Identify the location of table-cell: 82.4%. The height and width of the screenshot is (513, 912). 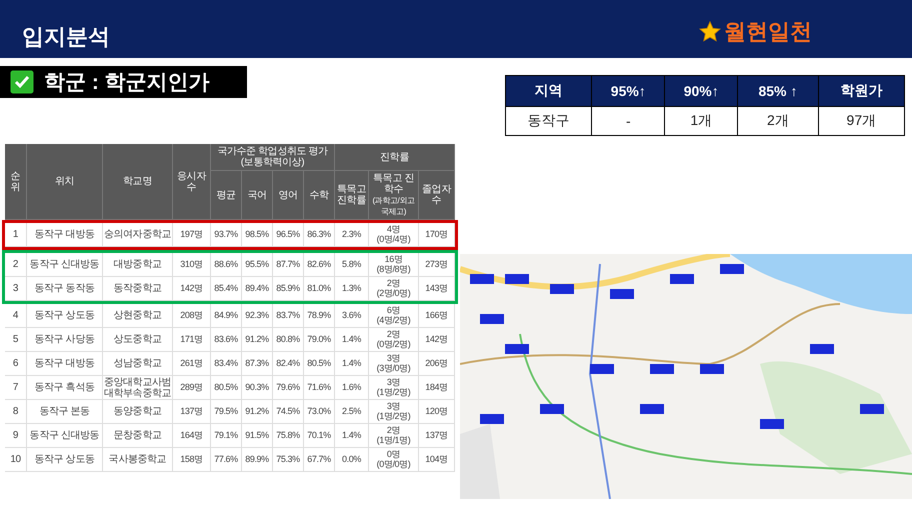
(288, 364).